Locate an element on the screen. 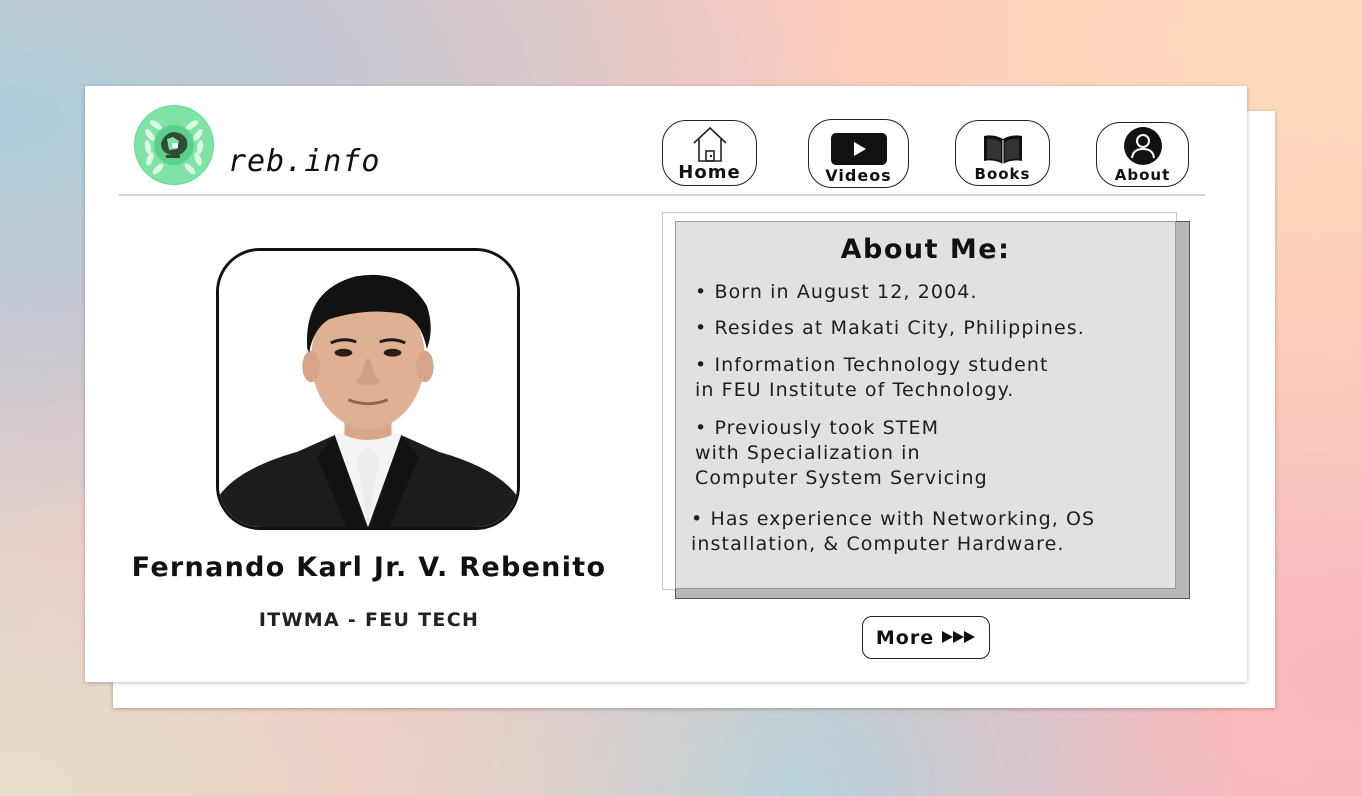 This screenshot has width=1362, height=796. house-icon is located at coordinates (710, 144).